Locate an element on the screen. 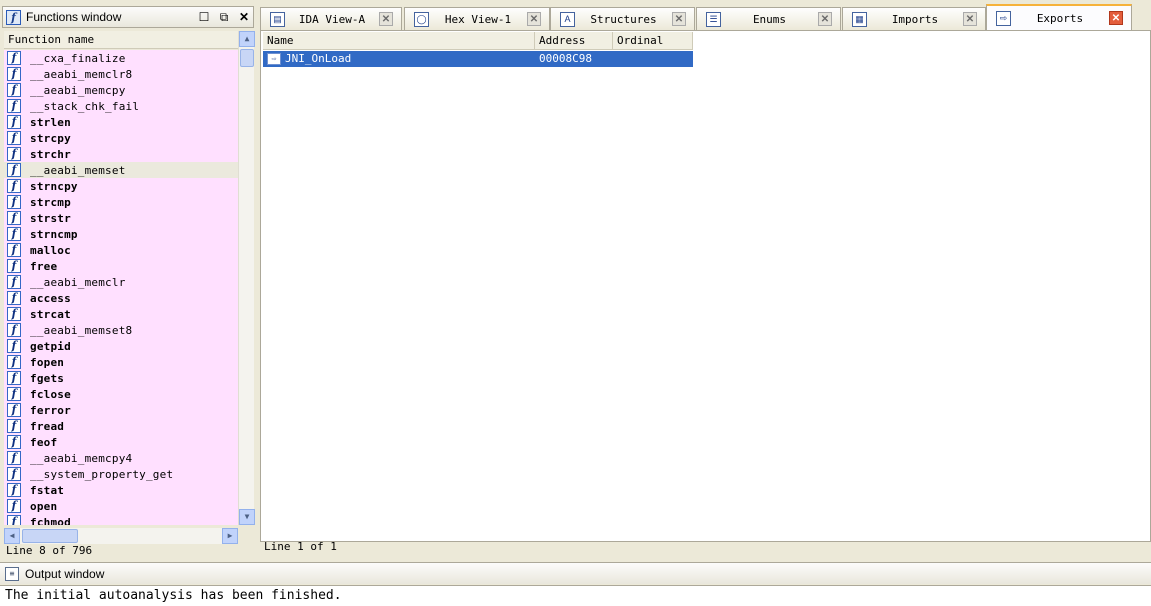 Image resolution: width=1151 pixels, height=606 pixels. list-item: f getpid is located at coordinates (121, 346).